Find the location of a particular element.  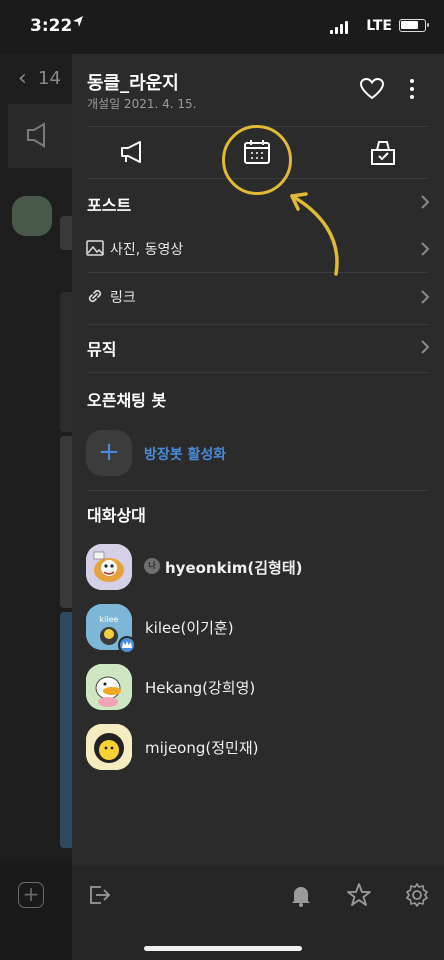

back-unread-count: 14 is located at coordinates (49, 78).